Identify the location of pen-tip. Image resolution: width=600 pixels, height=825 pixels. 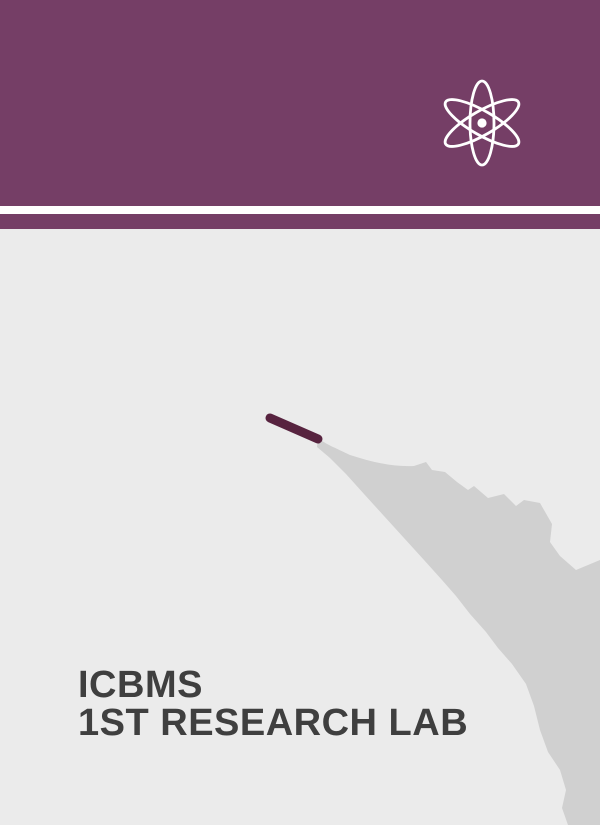
(294, 428).